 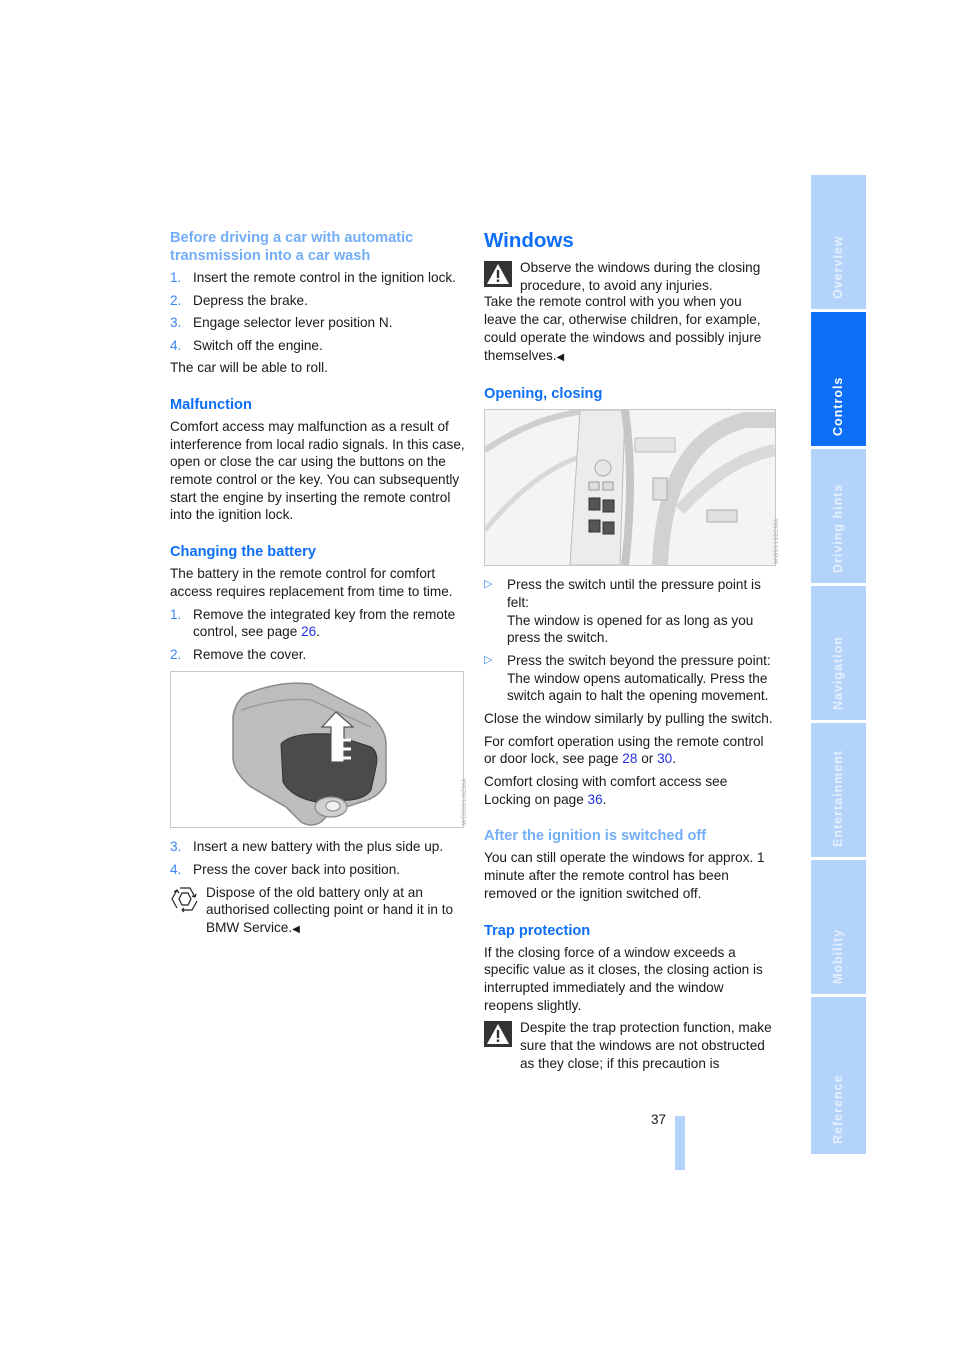 I want to click on tab-driving-hints: Driving hints, so click(x=838, y=516).